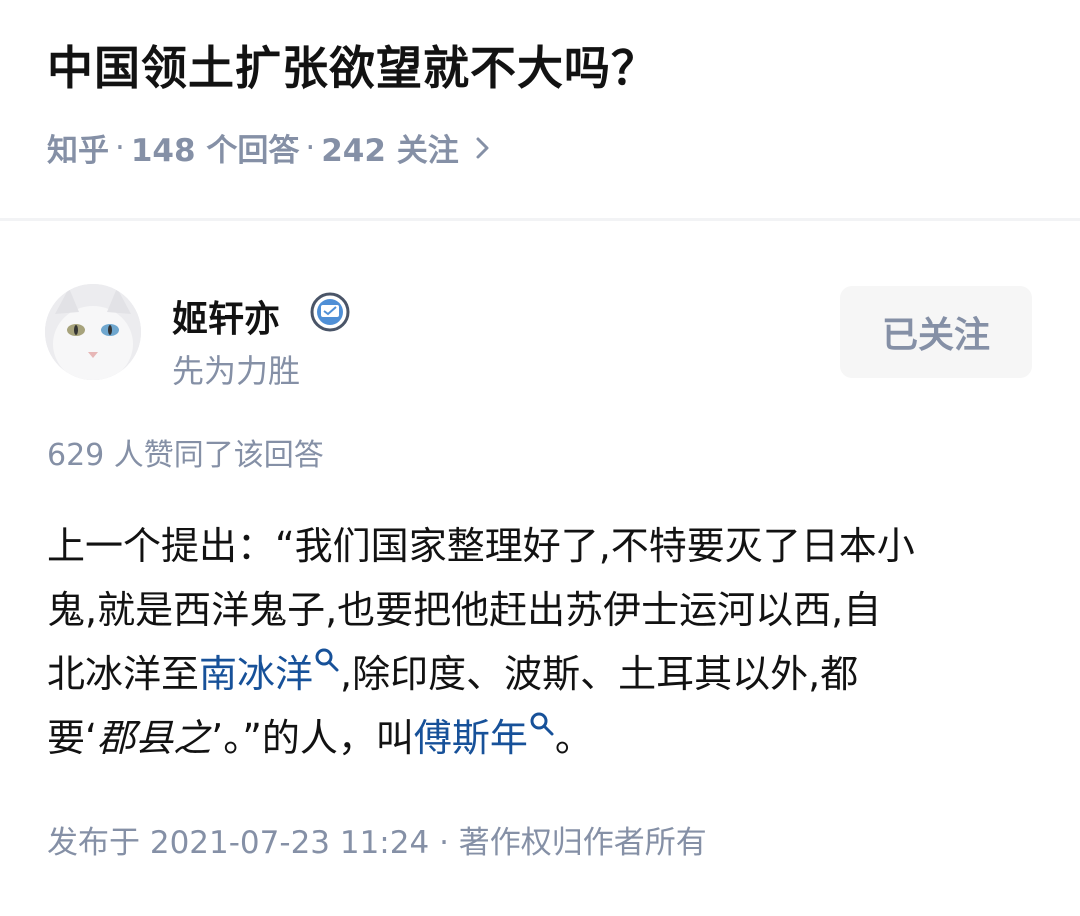  I want to click on author-card: 姬轩亦 先为力胜 已关注, so click(540, 335).